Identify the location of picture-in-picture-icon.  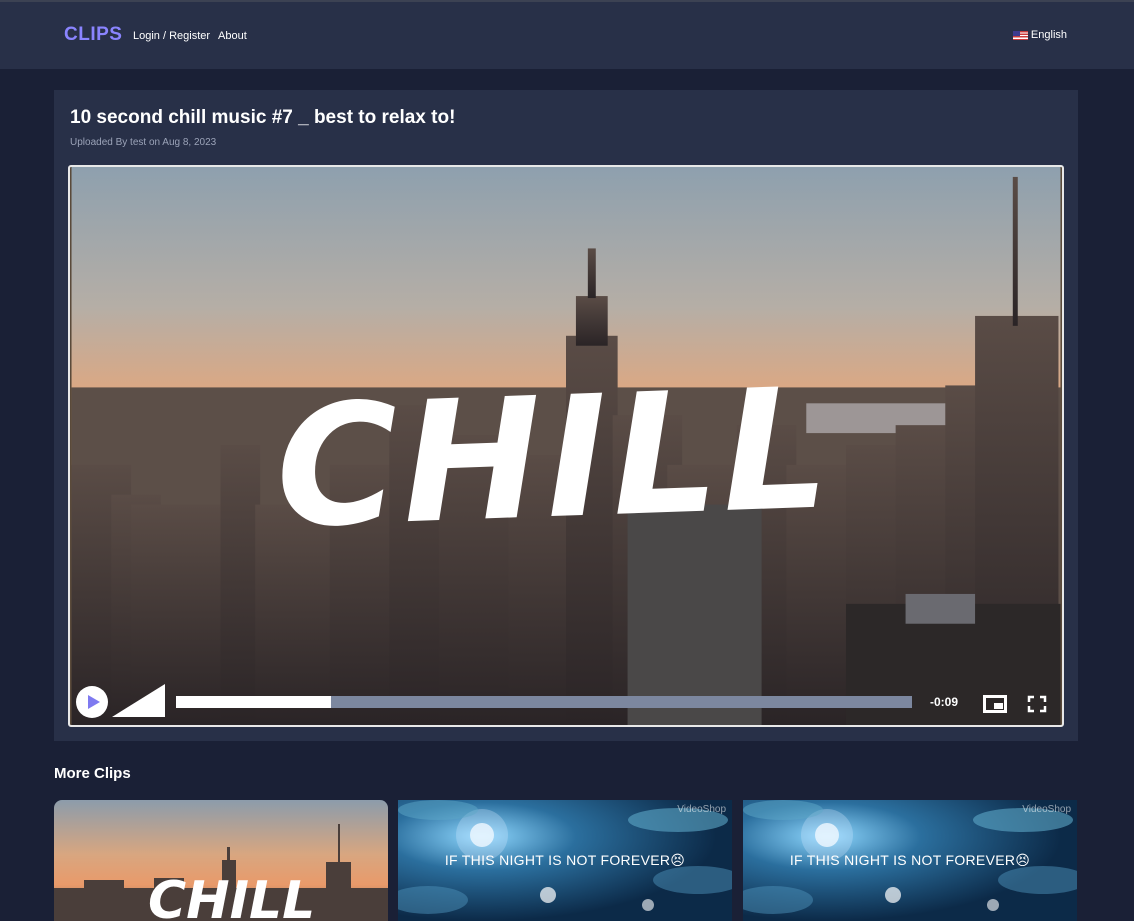
(995, 704).